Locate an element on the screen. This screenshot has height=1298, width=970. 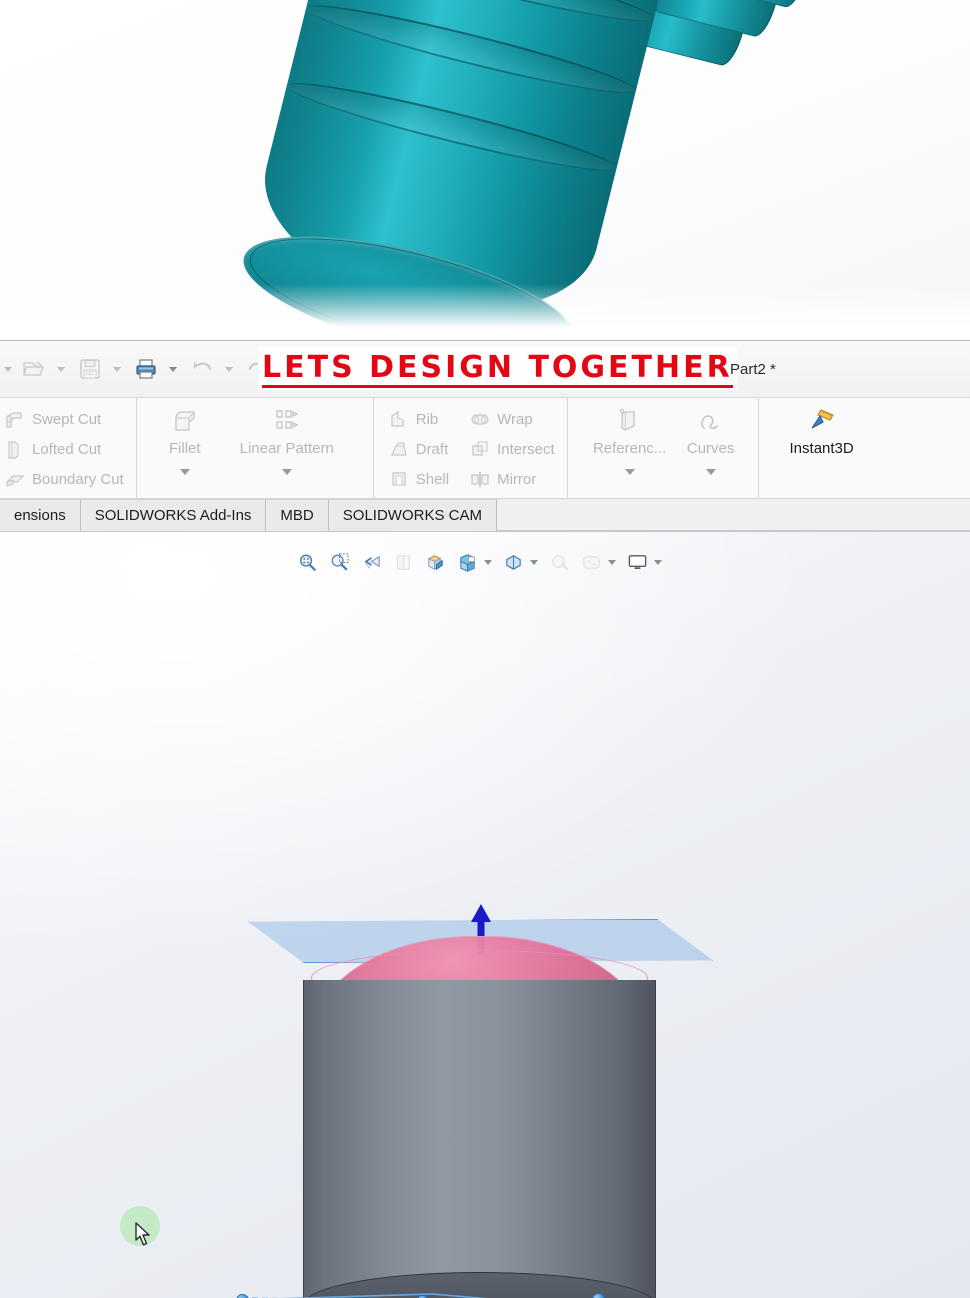
fillet-dropdown-caret-icon is located at coordinates (184, 472).